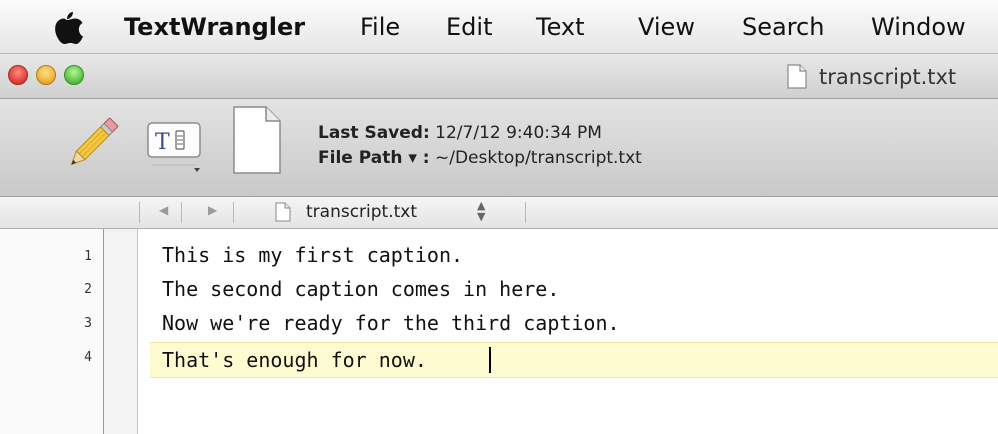 This screenshot has height=434, width=998. I want to click on svg-text: T, so click(162, 142).